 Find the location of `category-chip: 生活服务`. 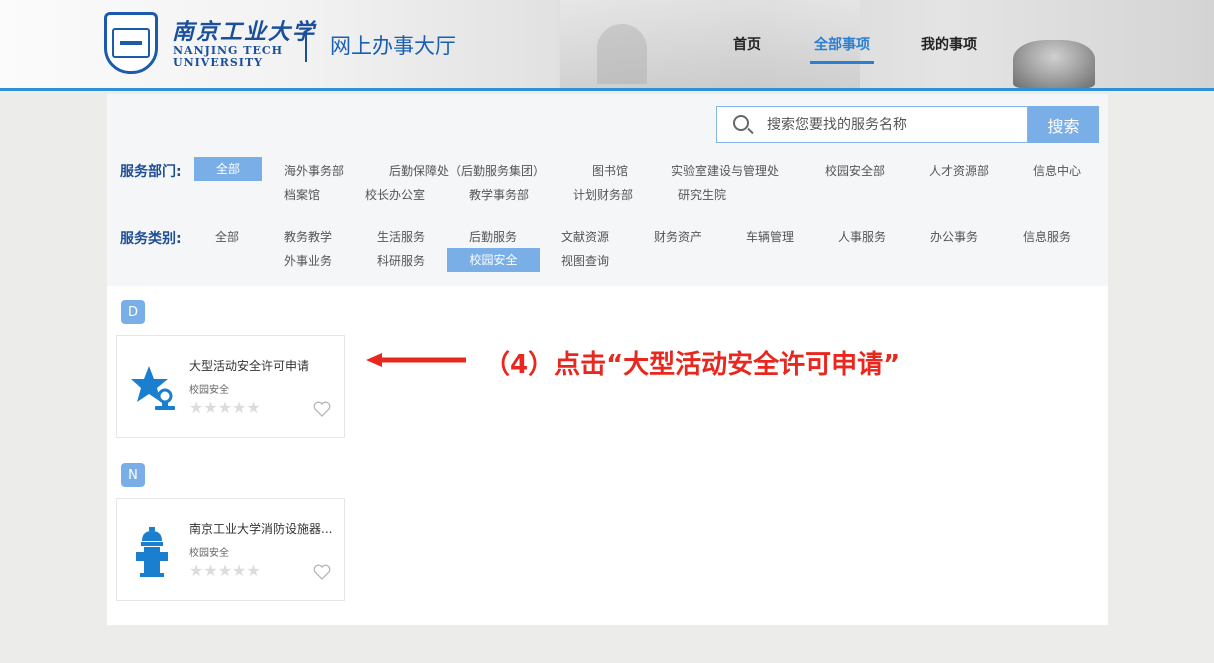

category-chip: 生活服务 is located at coordinates (401, 236).